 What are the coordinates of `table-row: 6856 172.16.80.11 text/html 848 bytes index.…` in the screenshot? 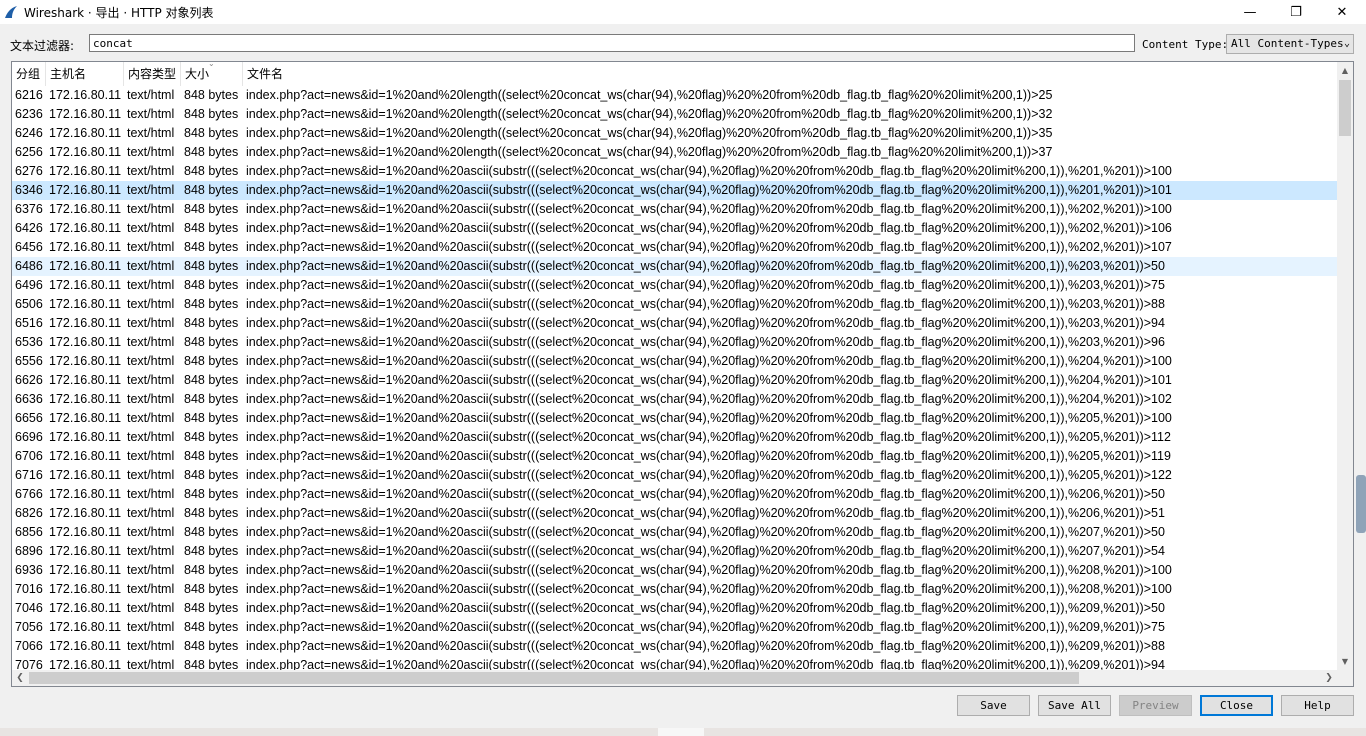 It's located at (674, 532).